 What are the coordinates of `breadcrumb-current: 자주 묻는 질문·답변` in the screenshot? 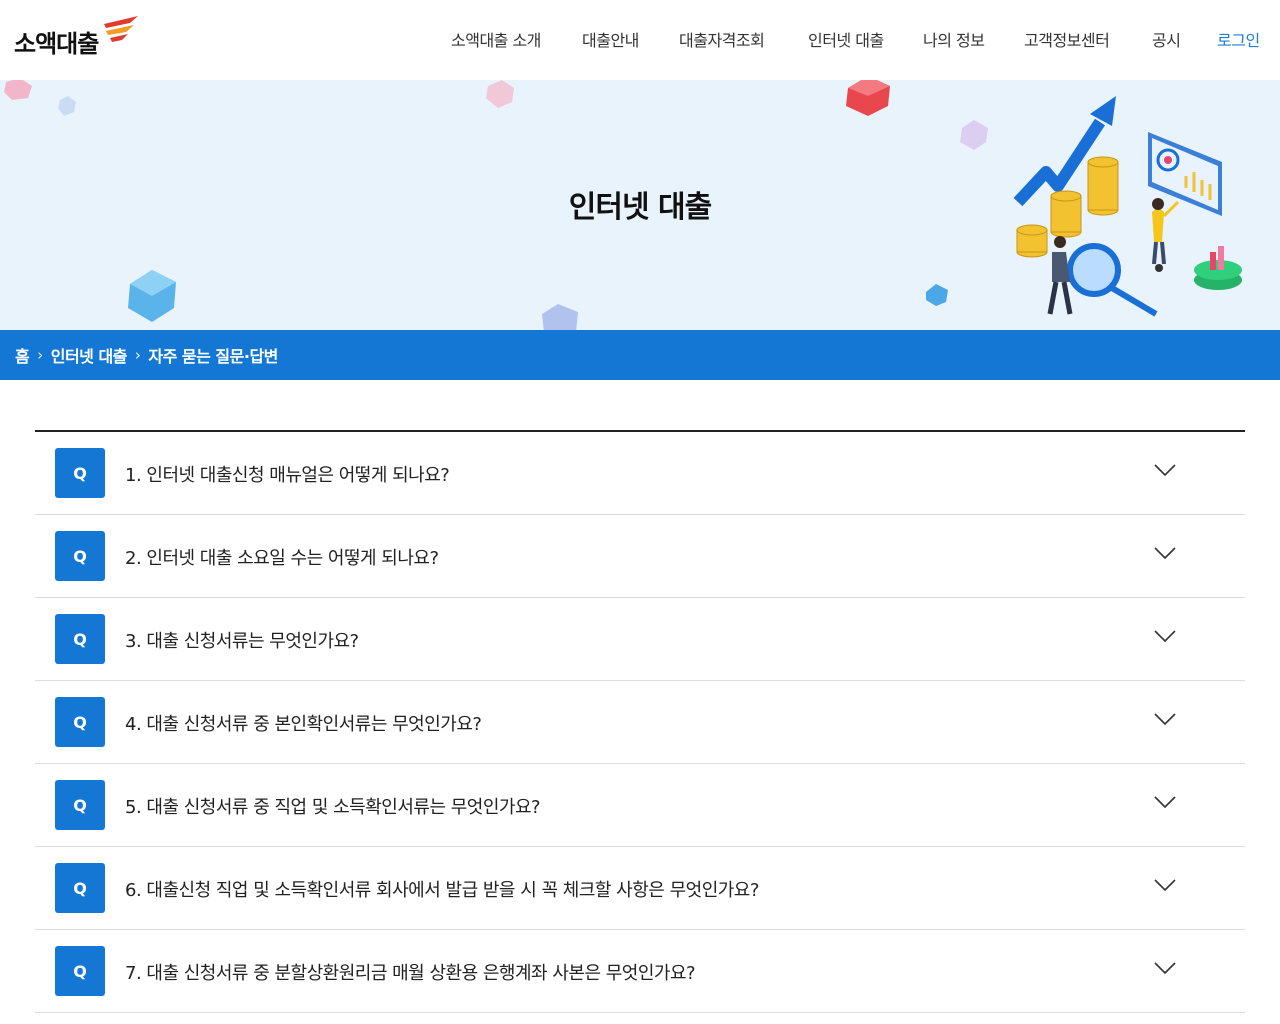 It's located at (213, 356).